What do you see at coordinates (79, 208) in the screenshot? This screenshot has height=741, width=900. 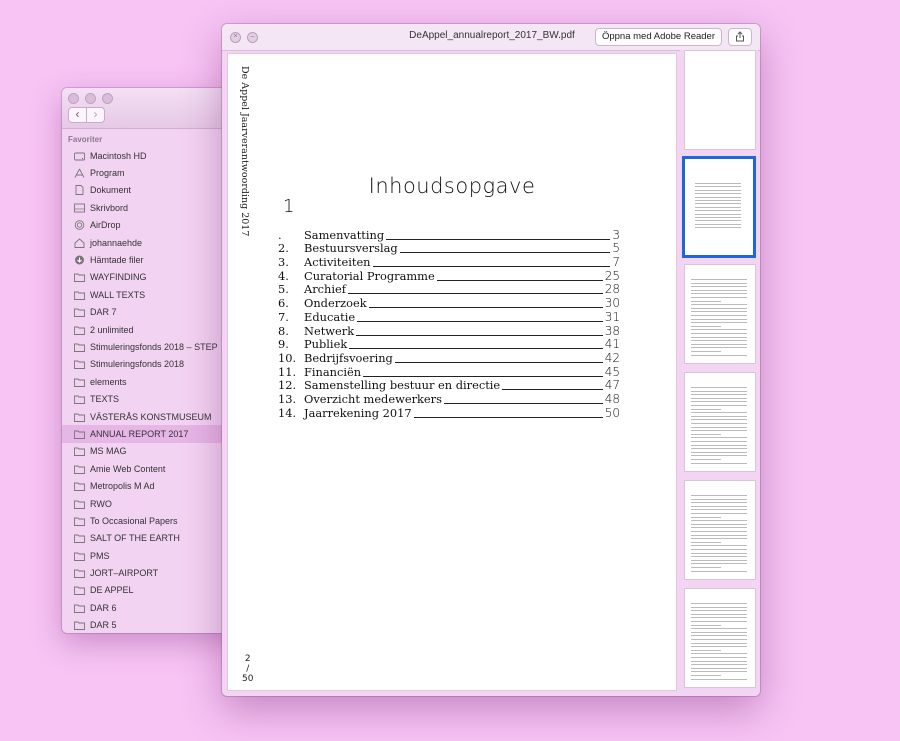 I see `desktop-icon` at bounding box center [79, 208].